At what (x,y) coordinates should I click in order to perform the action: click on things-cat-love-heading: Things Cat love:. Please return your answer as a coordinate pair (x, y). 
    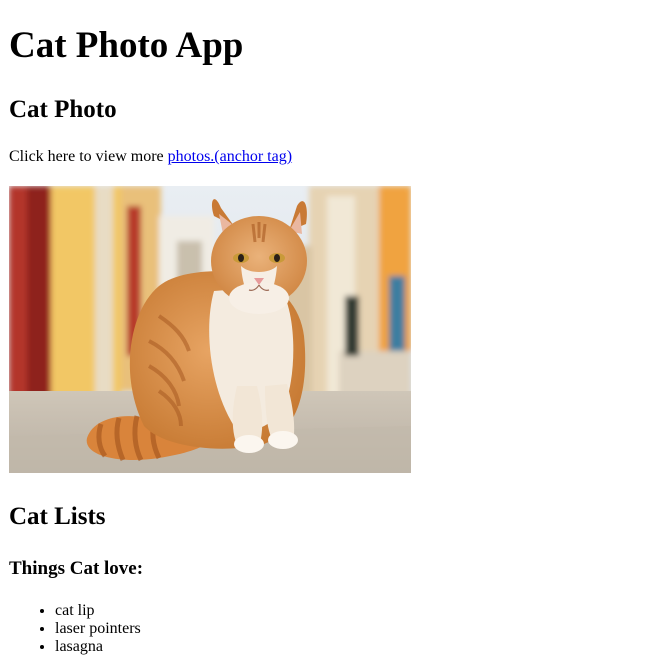
    Looking at the image, I should click on (76, 568).